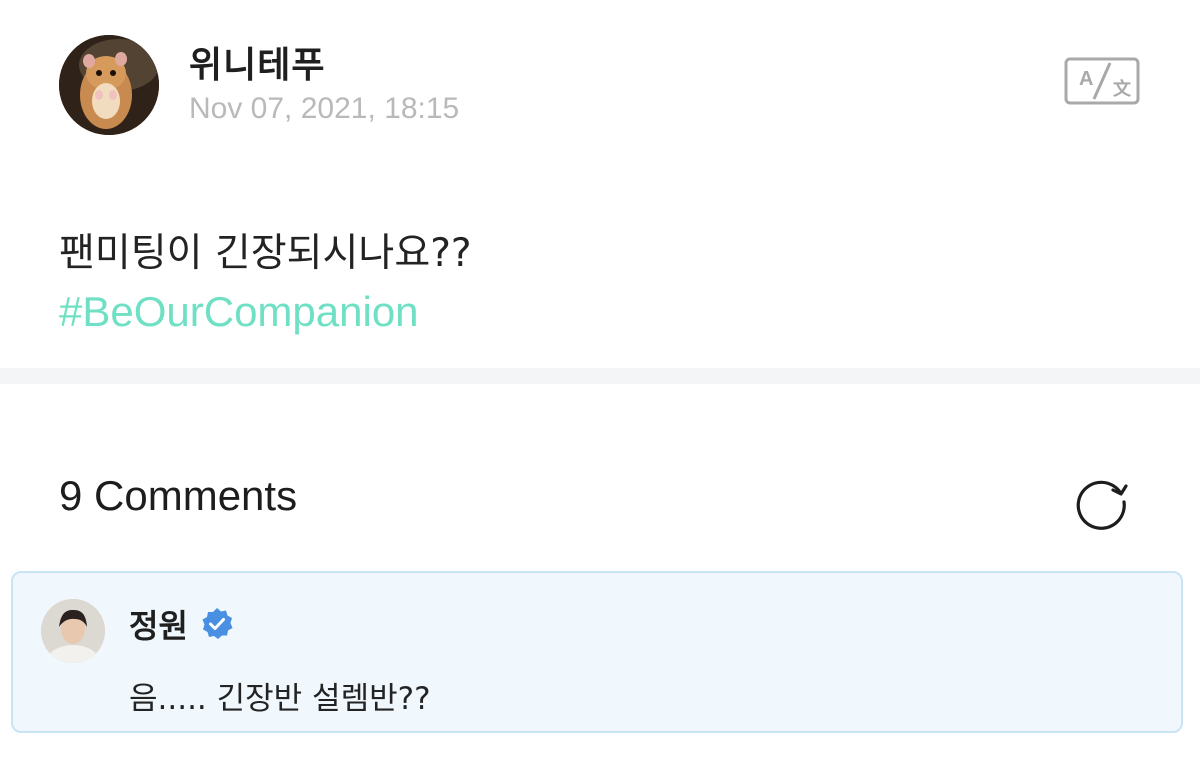 This screenshot has height=764, width=1200. Describe the element at coordinates (1086, 79) in the screenshot. I see `svg-text: A` at that location.